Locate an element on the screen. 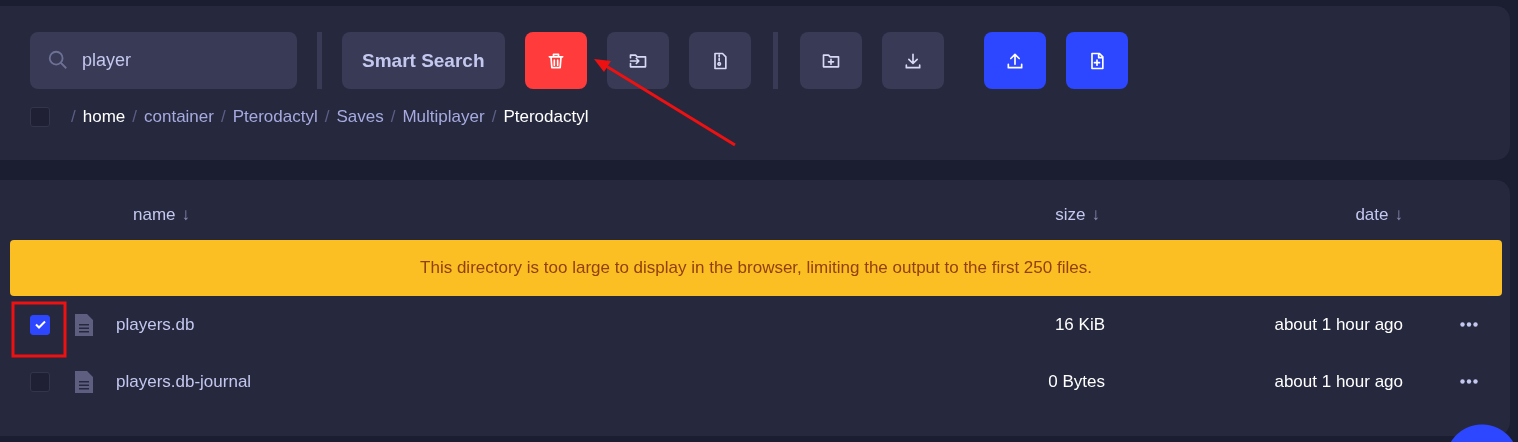 The image size is (1518, 442). file-size: 16 KiB is located at coordinates (1079, 324).